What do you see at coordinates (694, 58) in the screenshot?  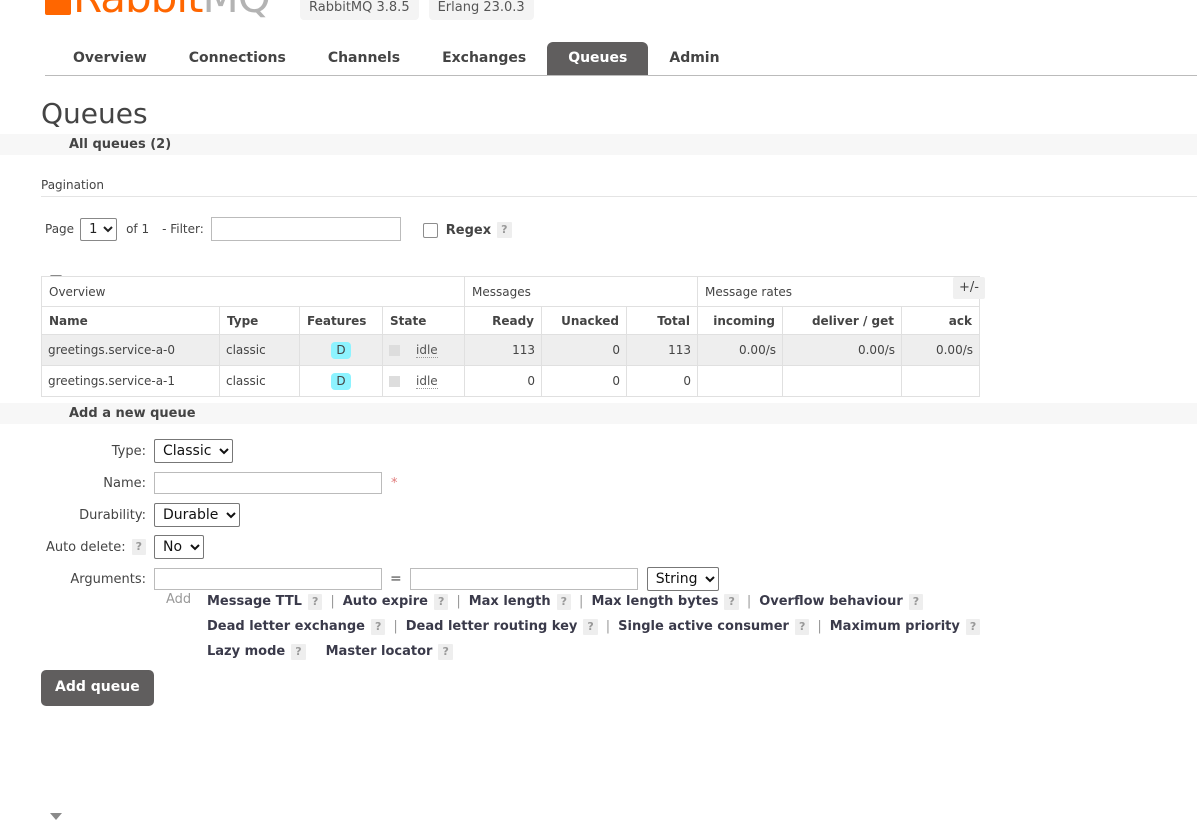 I see `tab-admin: Admin` at bounding box center [694, 58].